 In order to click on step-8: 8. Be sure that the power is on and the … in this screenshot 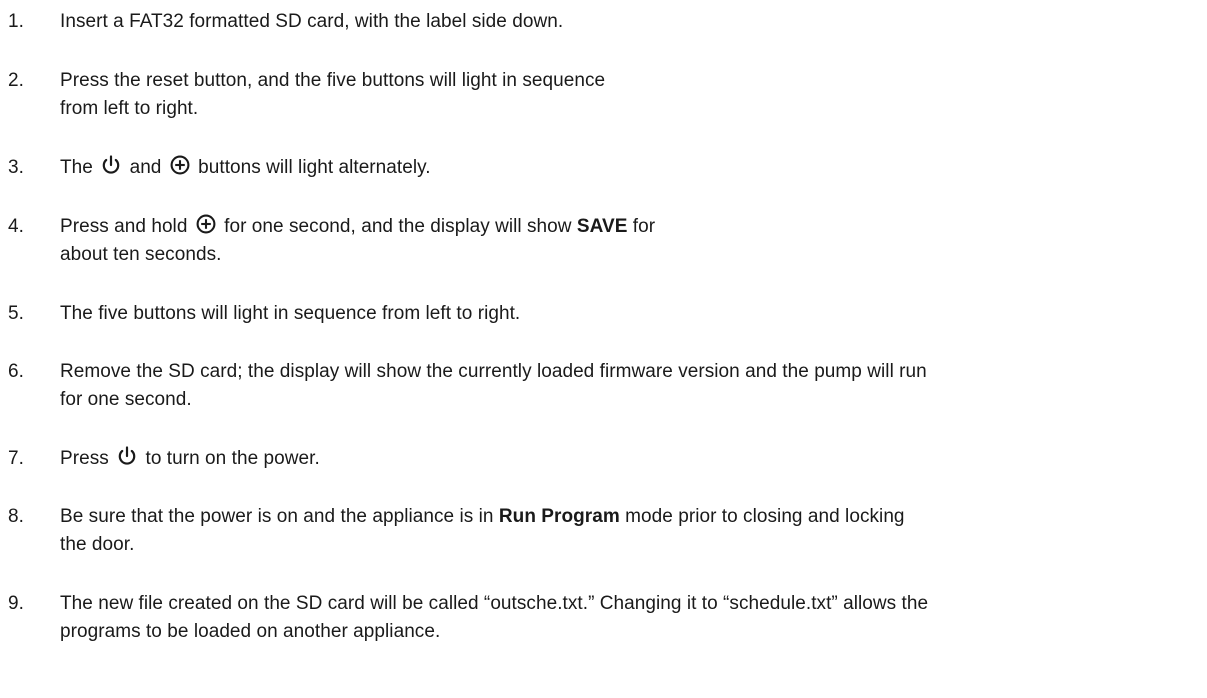, I will do `click(605, 531)`.